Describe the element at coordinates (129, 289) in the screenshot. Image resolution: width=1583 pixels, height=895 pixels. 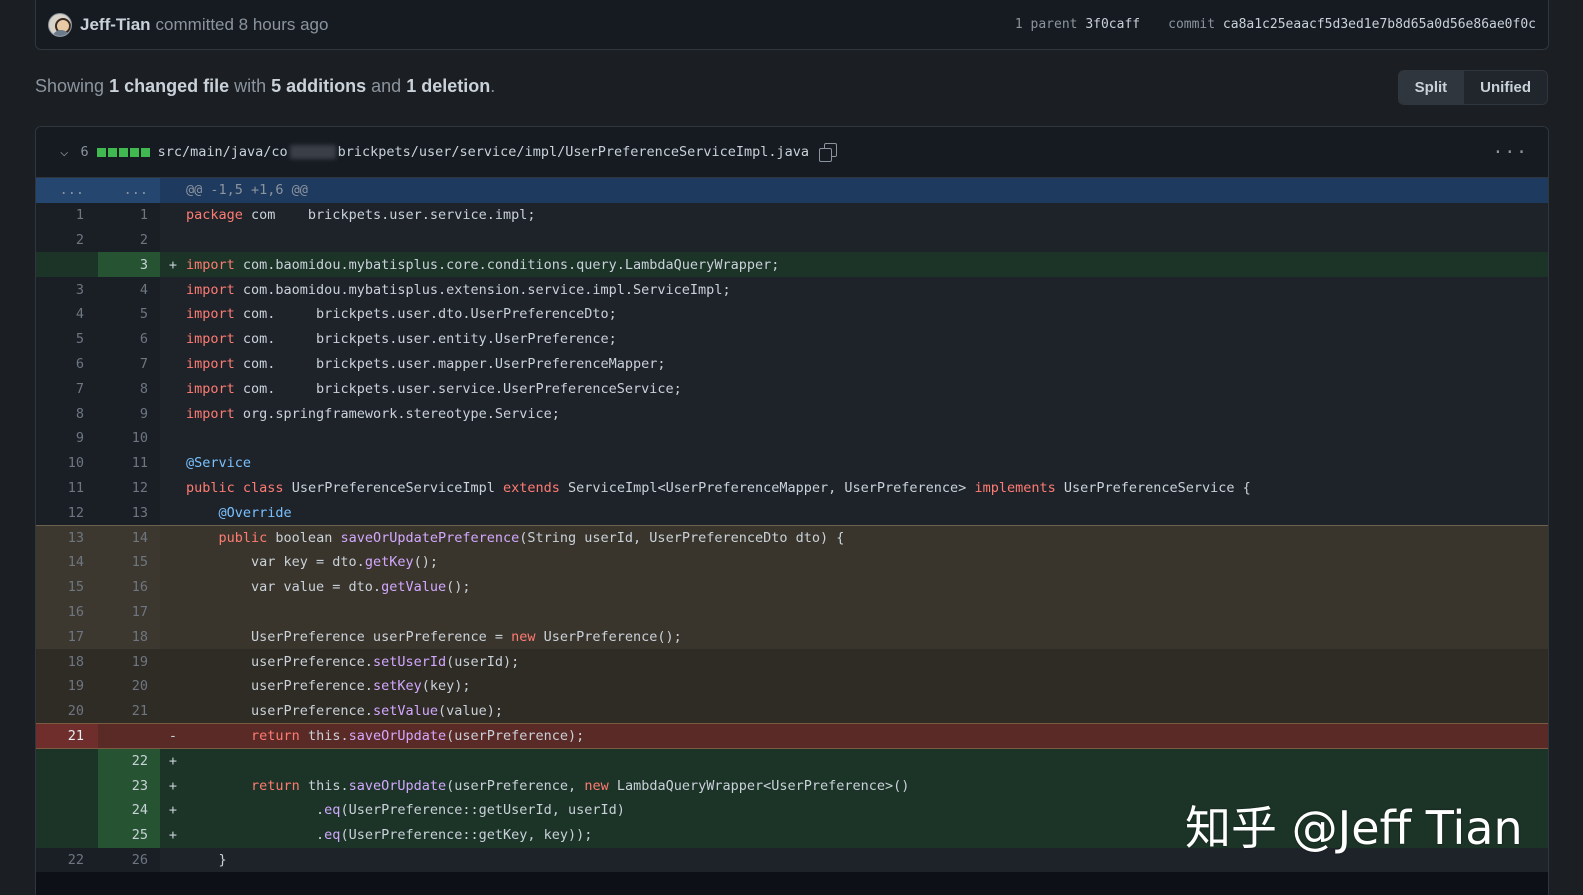
I see `new-line-number: 4` at that location.